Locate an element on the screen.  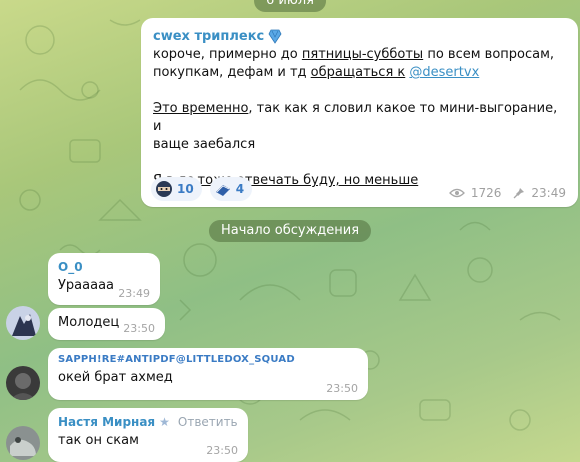
mention-link: @desertvx is located at coordinates (444, 72).